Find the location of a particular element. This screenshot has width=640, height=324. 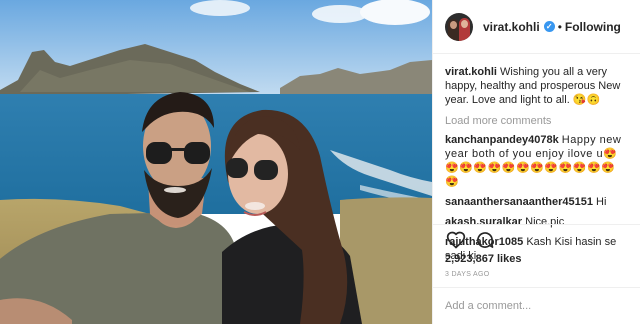

post-header: virat.kohli ✓ • Following is located at coordinates (536, 27).